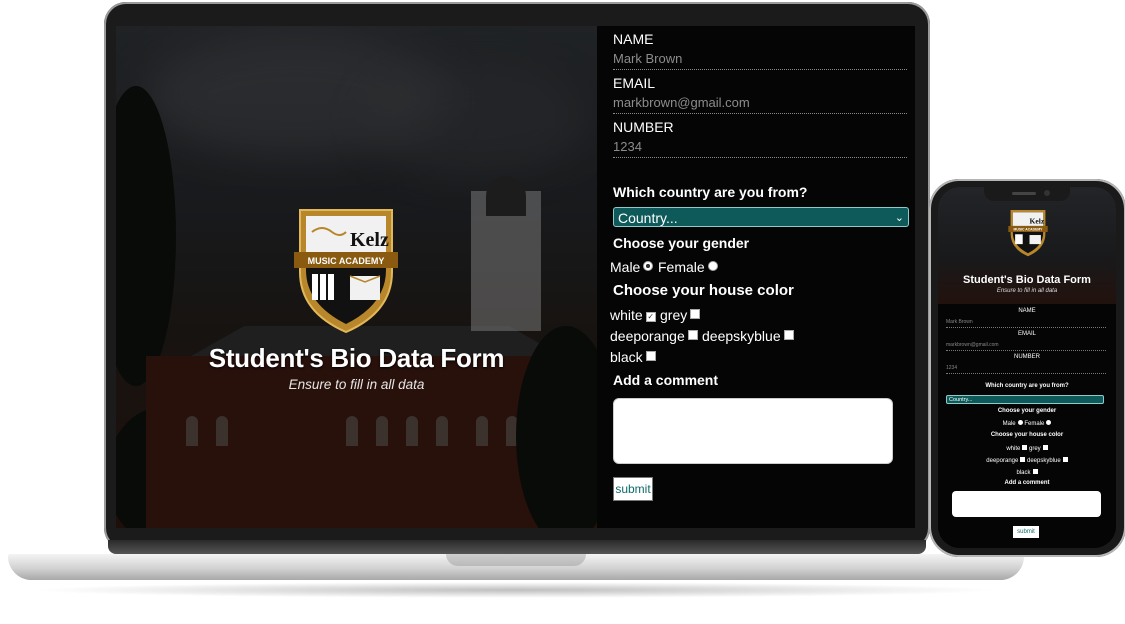 This screenshot has height=624, width=1125. What do you see at coordinates (1023, 459) in the screenshot?
I see `phone-checkbox-deeporange` at bounding box center [1023, 459].